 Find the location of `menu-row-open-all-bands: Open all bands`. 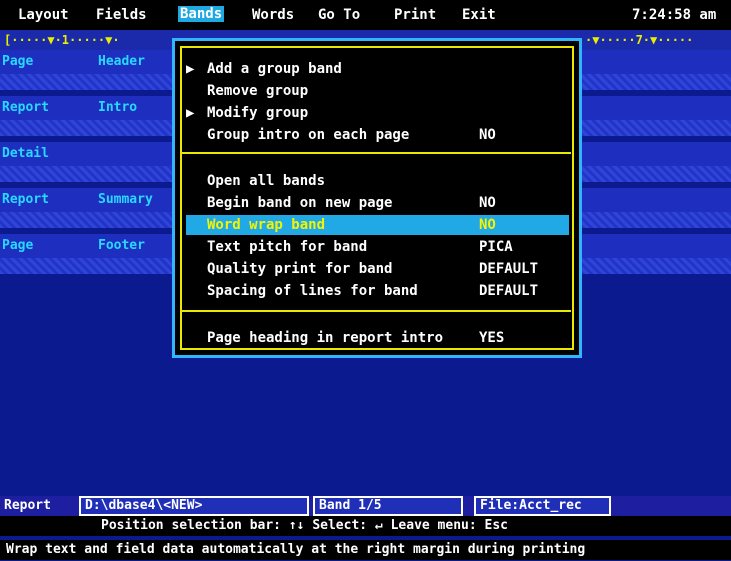

menu-row-open-all-bands: Open all bands is located at coordinates (377, 181).